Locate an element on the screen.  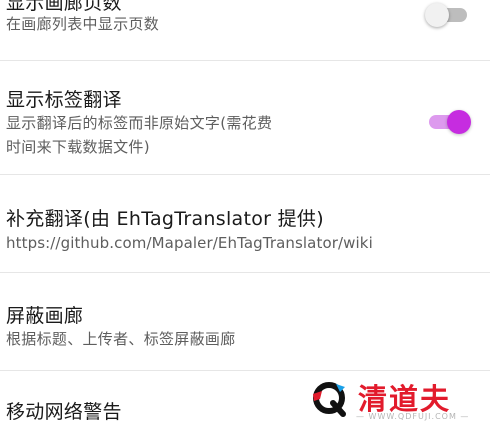
pref-supplement-translation-title: 补充翻译(由 EhTagTranslator 提供) is located at coordinates (165, 219).